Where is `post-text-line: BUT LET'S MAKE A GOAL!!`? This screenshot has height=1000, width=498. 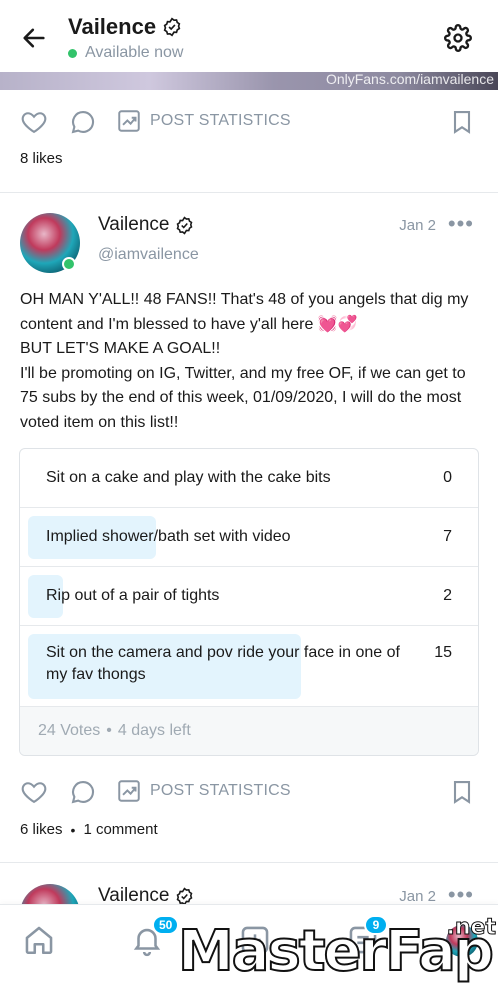
post-text-line: BUT LET'S MAKE A GOAL!! is located at coordinates (120, 348).